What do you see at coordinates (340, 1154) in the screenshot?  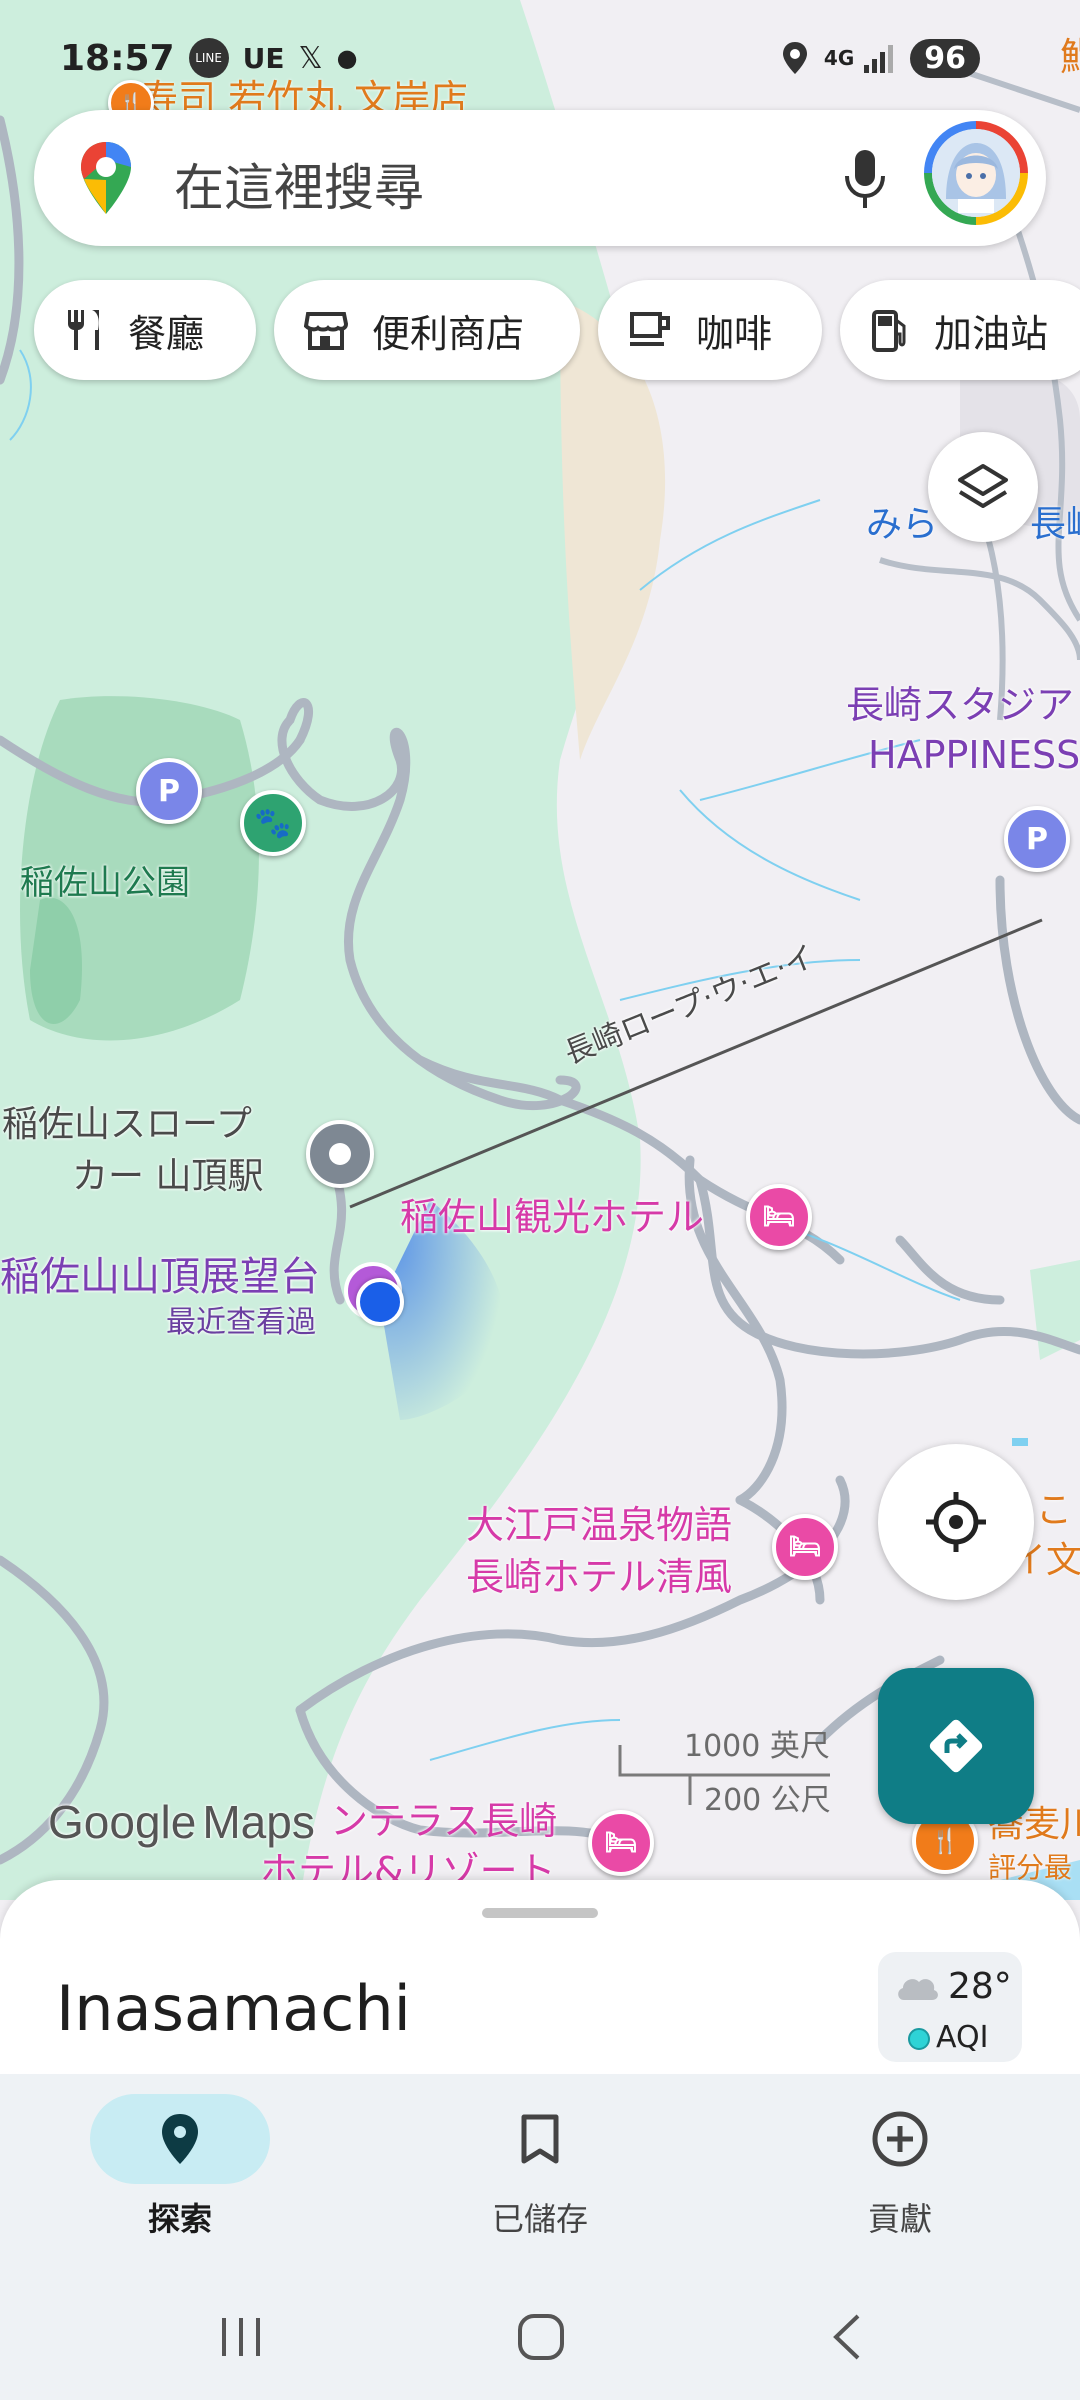 I see `station-pin-icon` at bounding box center [340, 1154].